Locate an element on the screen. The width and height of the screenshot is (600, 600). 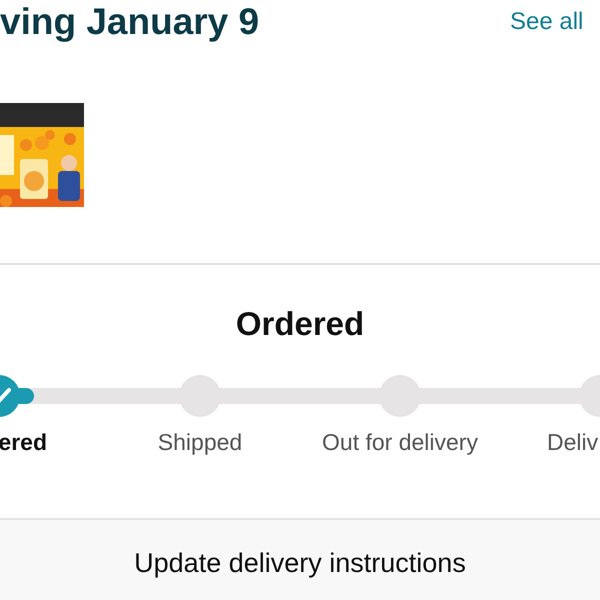
step-label: Out for delivery is located at coordinates (400, 442).